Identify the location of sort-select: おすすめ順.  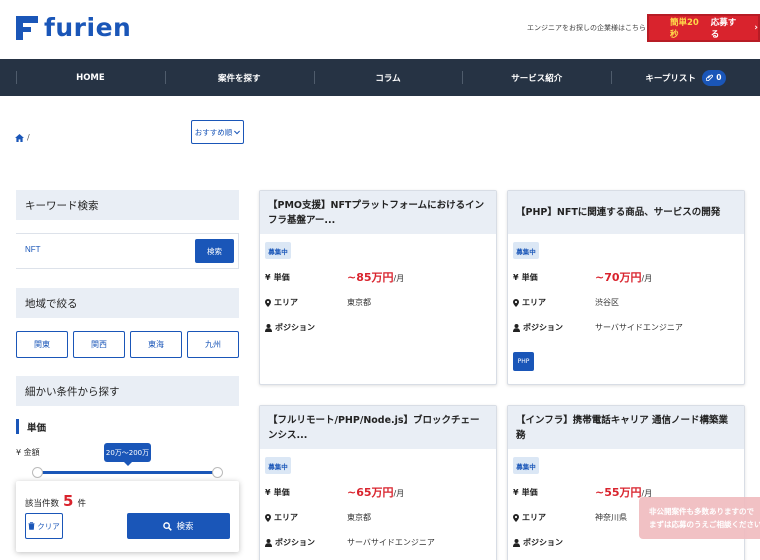
(217, 132).